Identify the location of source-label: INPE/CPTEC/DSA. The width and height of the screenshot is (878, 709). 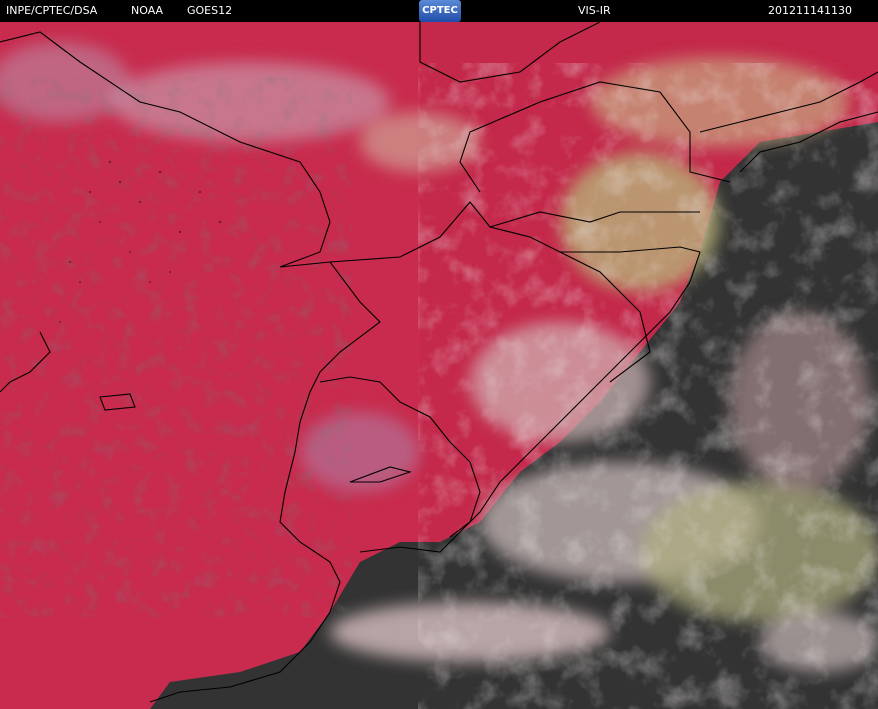
(52, 10).